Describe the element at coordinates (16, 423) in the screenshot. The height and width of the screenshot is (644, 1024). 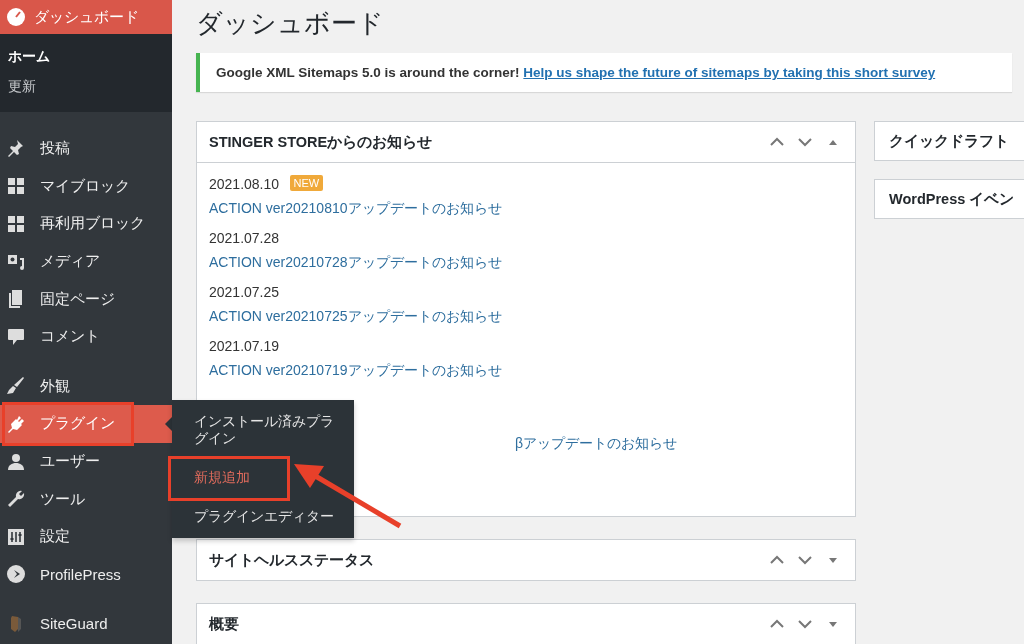
I see `plug-icon` at that location.